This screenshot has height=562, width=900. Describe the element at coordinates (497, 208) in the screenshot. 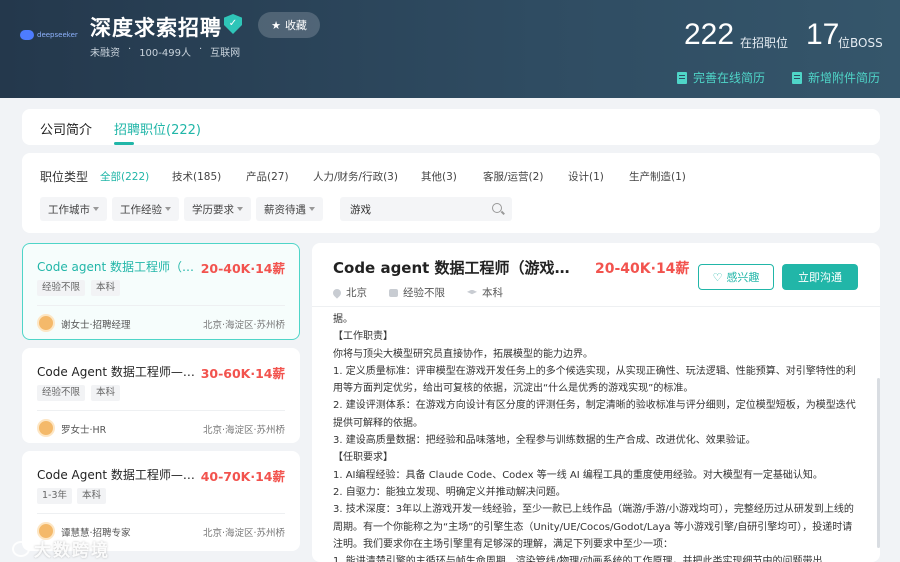

I see `search-icon` at that location.